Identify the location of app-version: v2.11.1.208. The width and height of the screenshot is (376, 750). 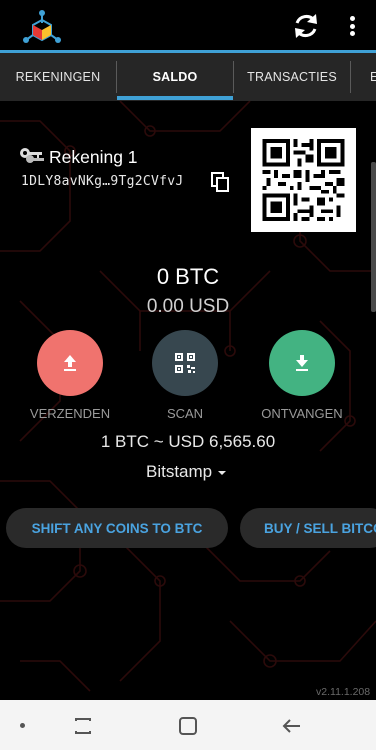
(343, 692).